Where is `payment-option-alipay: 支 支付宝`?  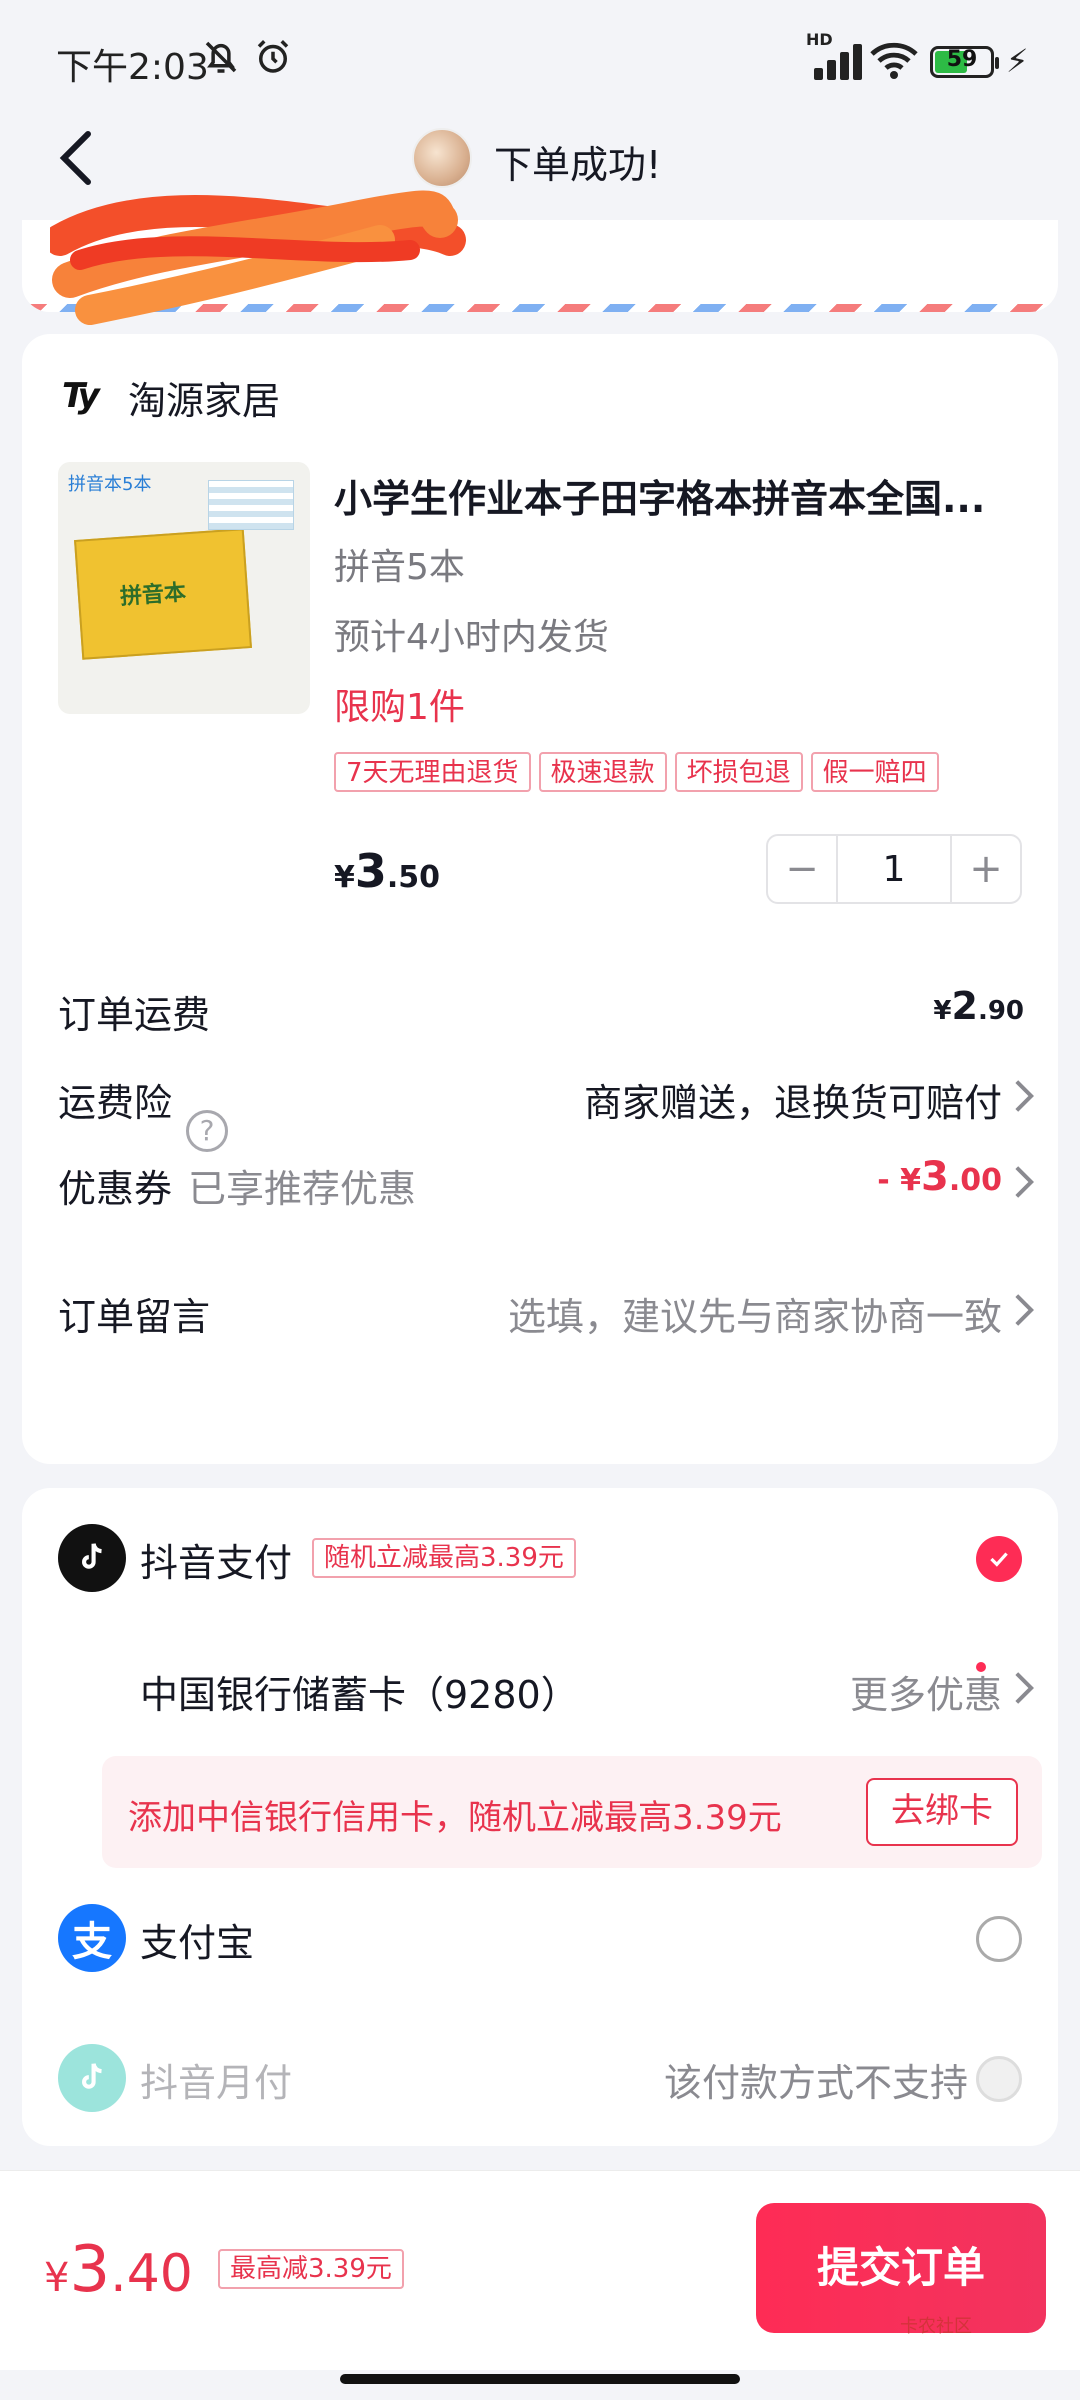
payment-option-alipay: 支 支付宝 is located at coordinates (540, 1938).